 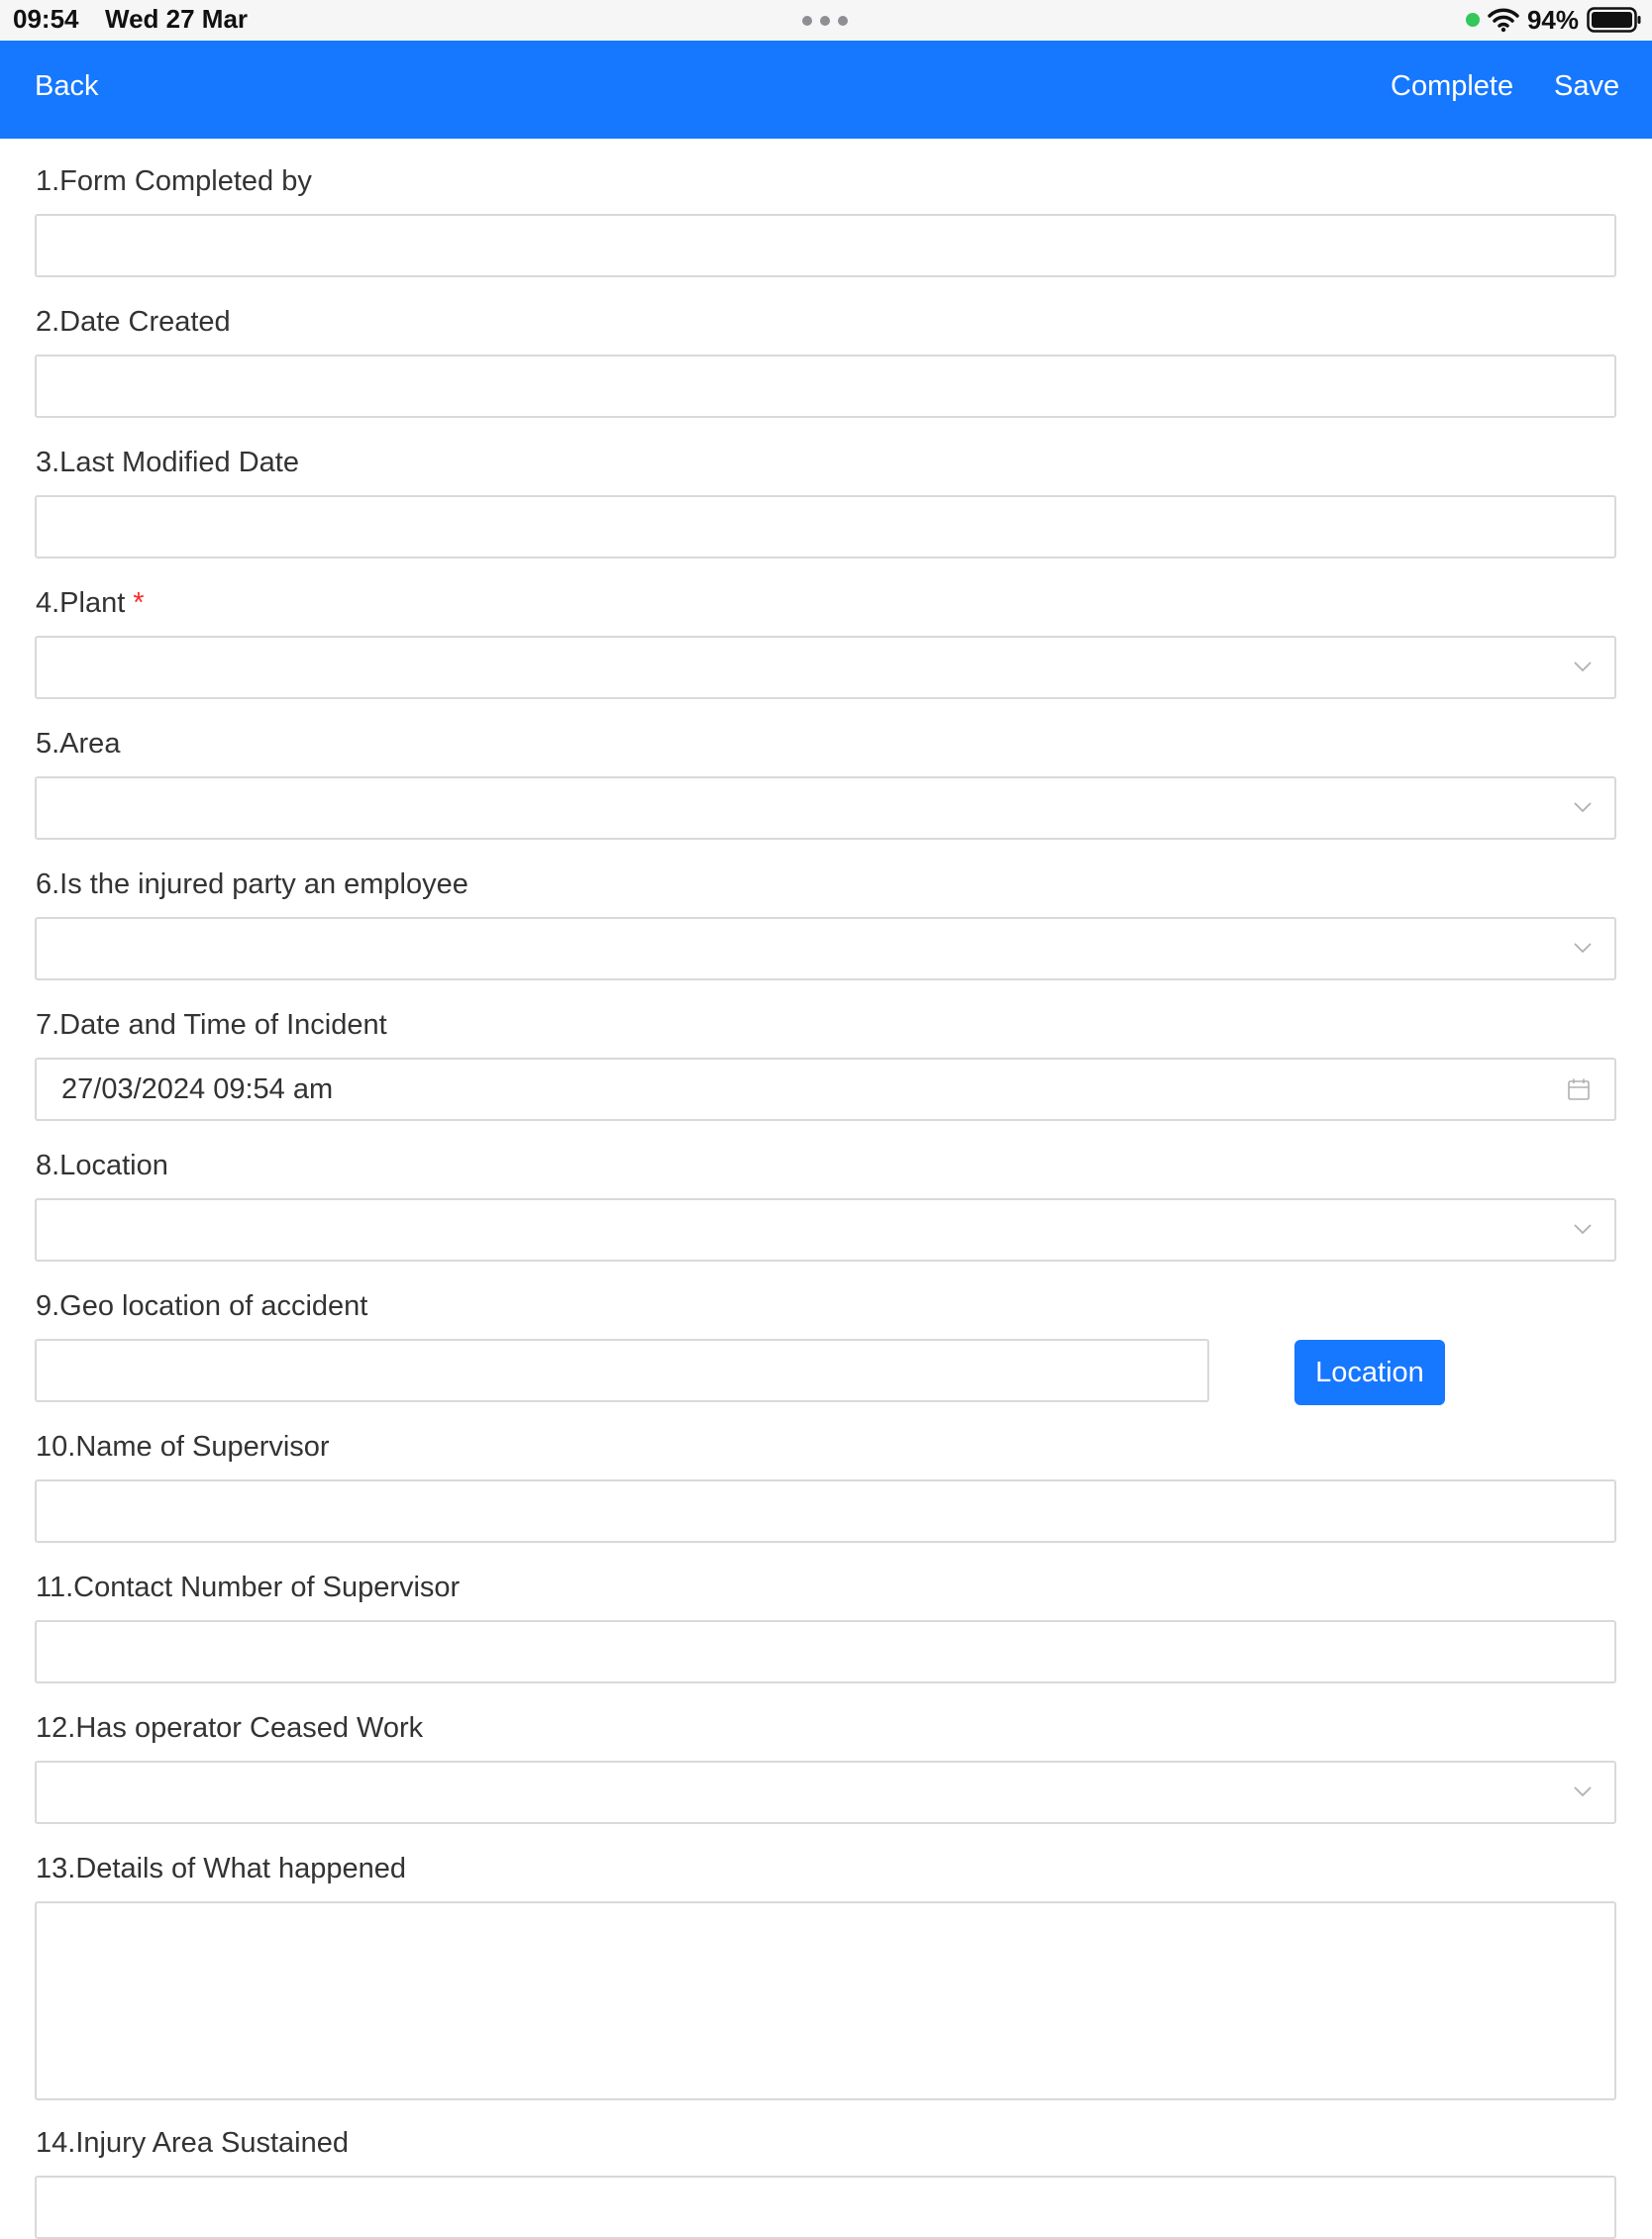 I want to click on form-completed-by-input, so click(x=826, y=246).